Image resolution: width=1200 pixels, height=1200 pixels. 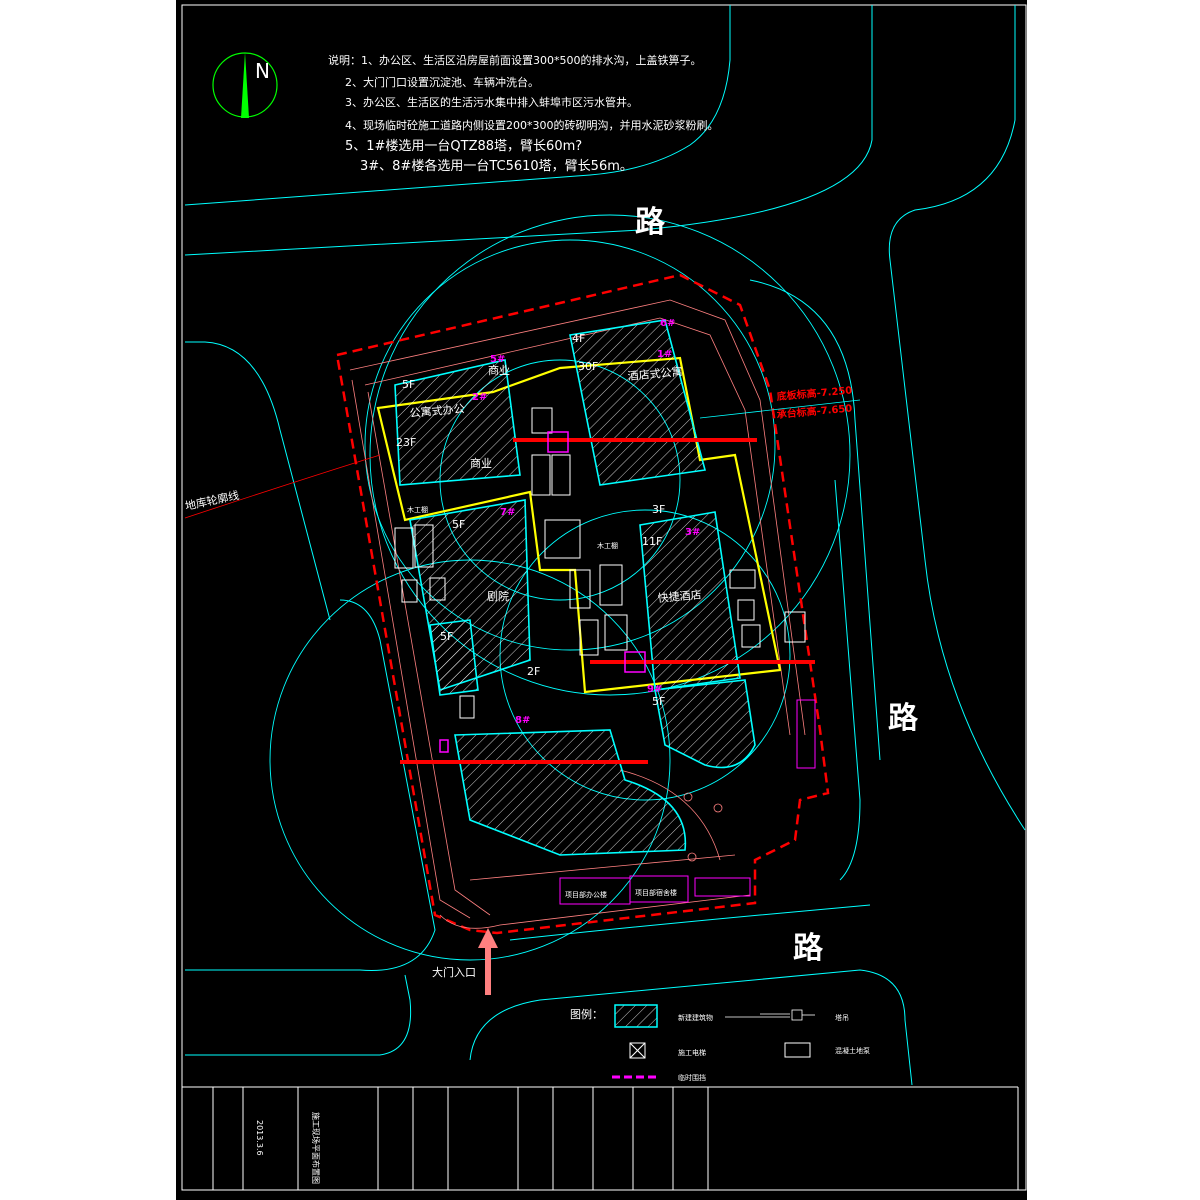 What do you see at coordinates (491, 102) in the screenshot?
I see `note-line-3: 3、办公区、生活区的生活污水集中排入蚌埠市区污水管井。` at bounding box center [491, 102].